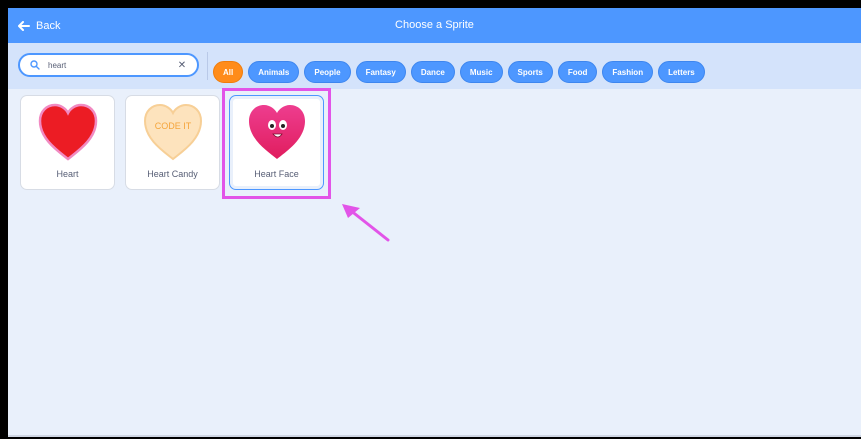  I want to click on candy-text: CODE IT, so click(172, 126).